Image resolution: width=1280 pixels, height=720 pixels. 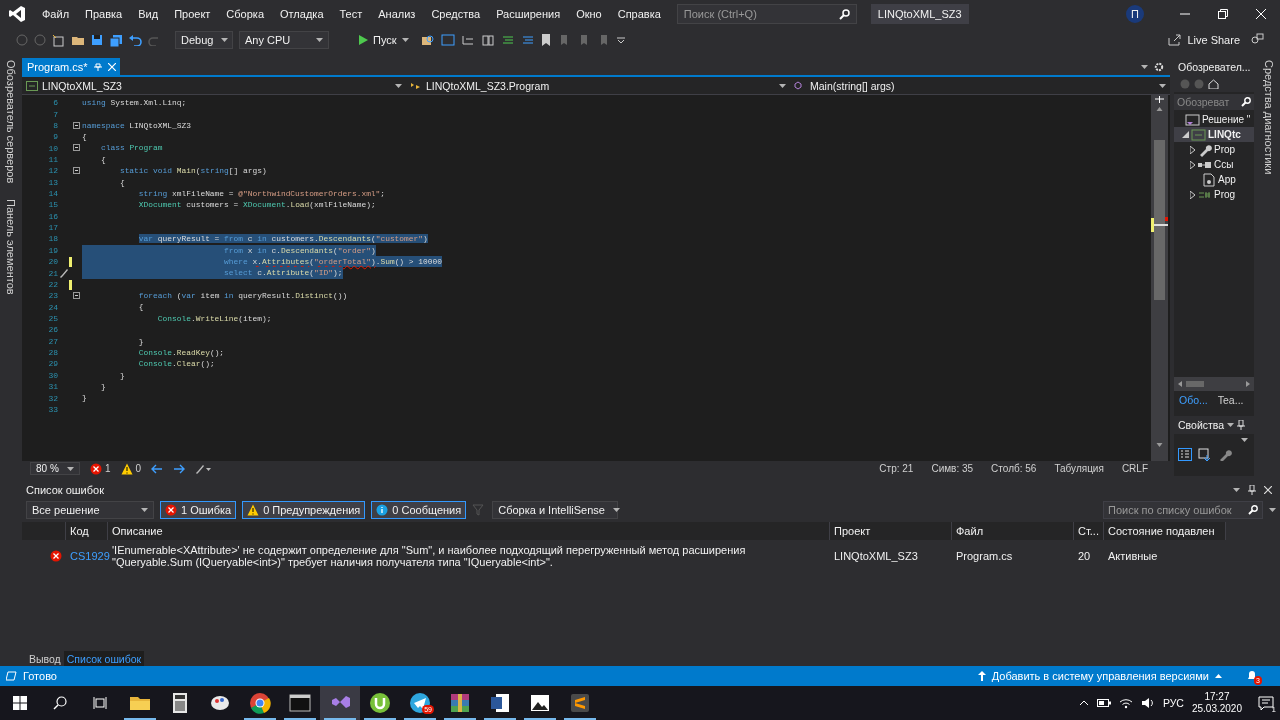 What do you see at coordinates (1225, 454) in the screenshot?
I see `wrench-icon` at bounding box center [1225, 454].